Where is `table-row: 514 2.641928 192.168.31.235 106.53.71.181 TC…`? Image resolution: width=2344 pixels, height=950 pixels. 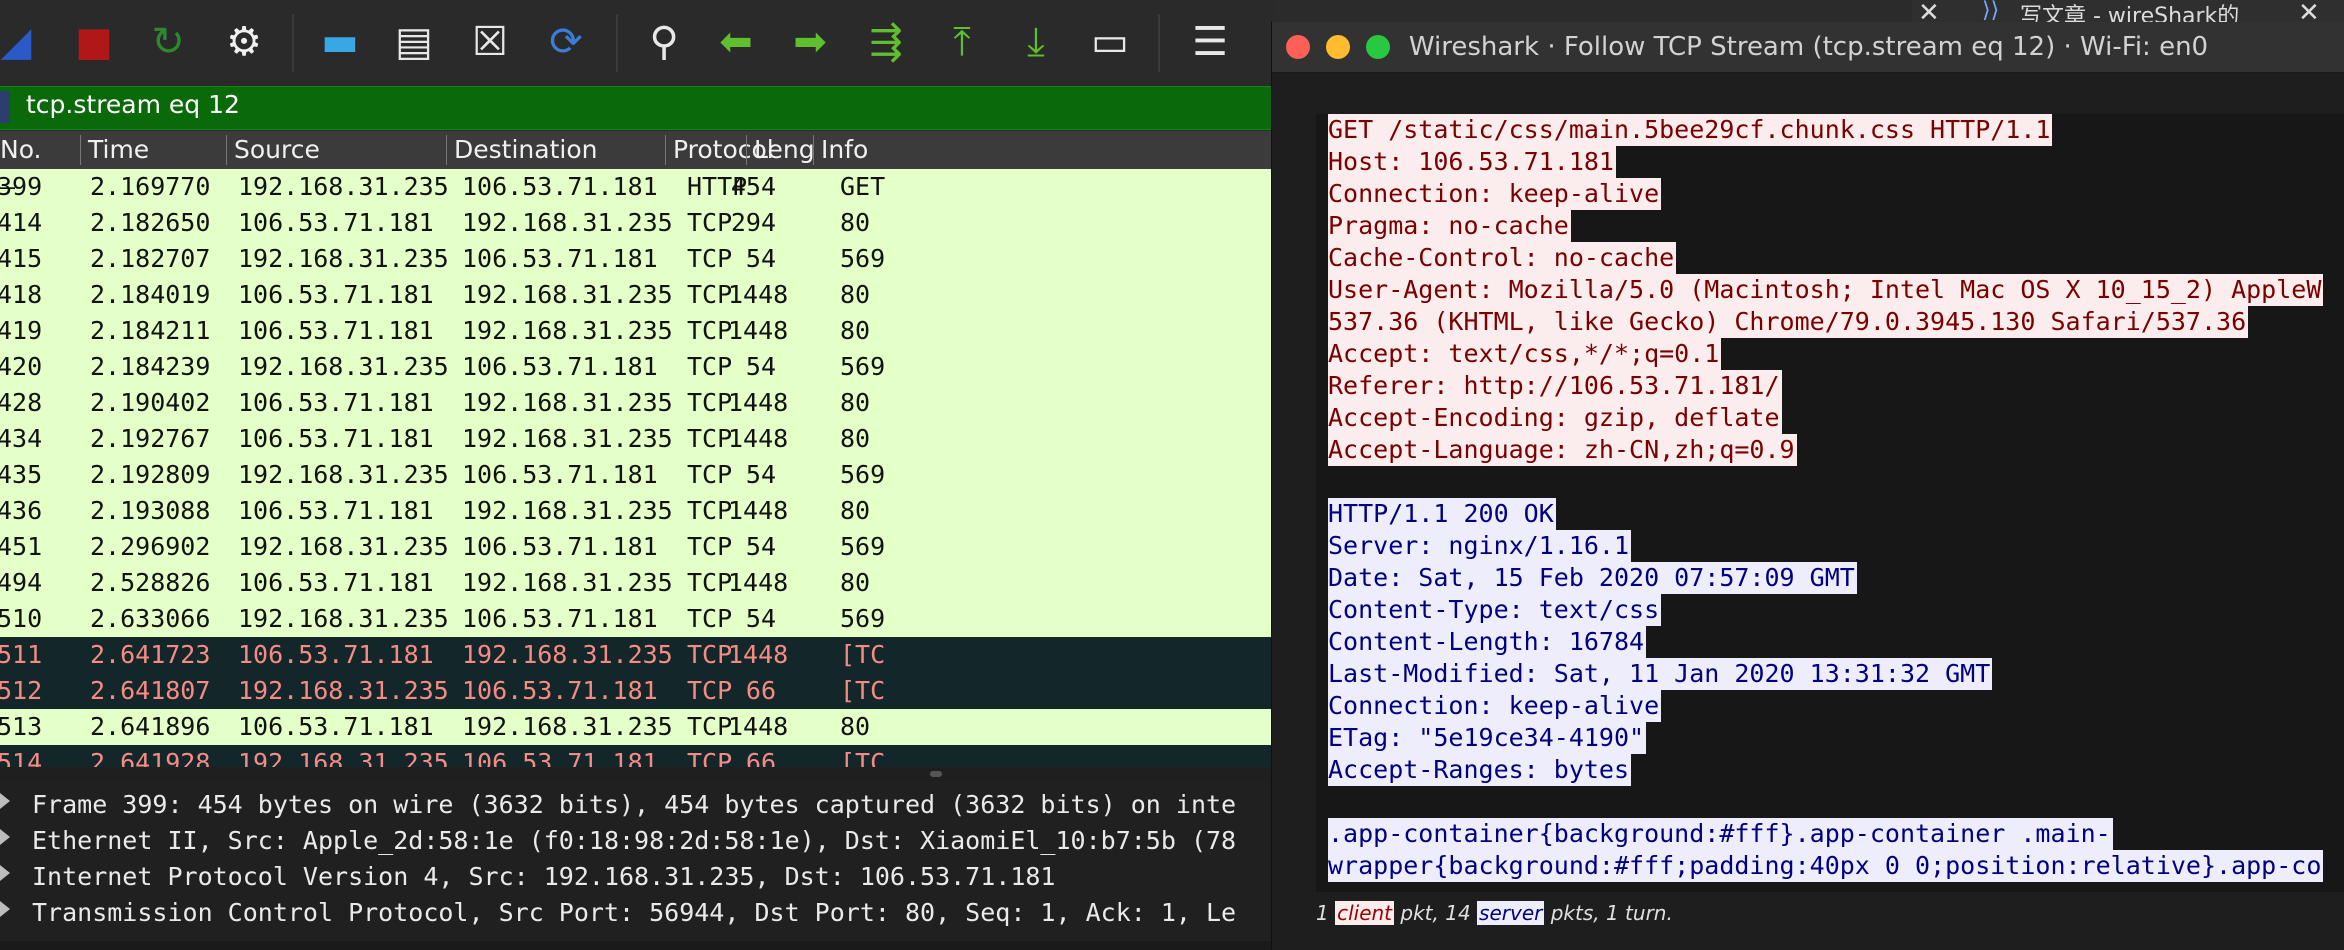 table-row: 514 2.641928 192.168.31.235 106.53.71.181 TC… is located at coordinates (637, 756).